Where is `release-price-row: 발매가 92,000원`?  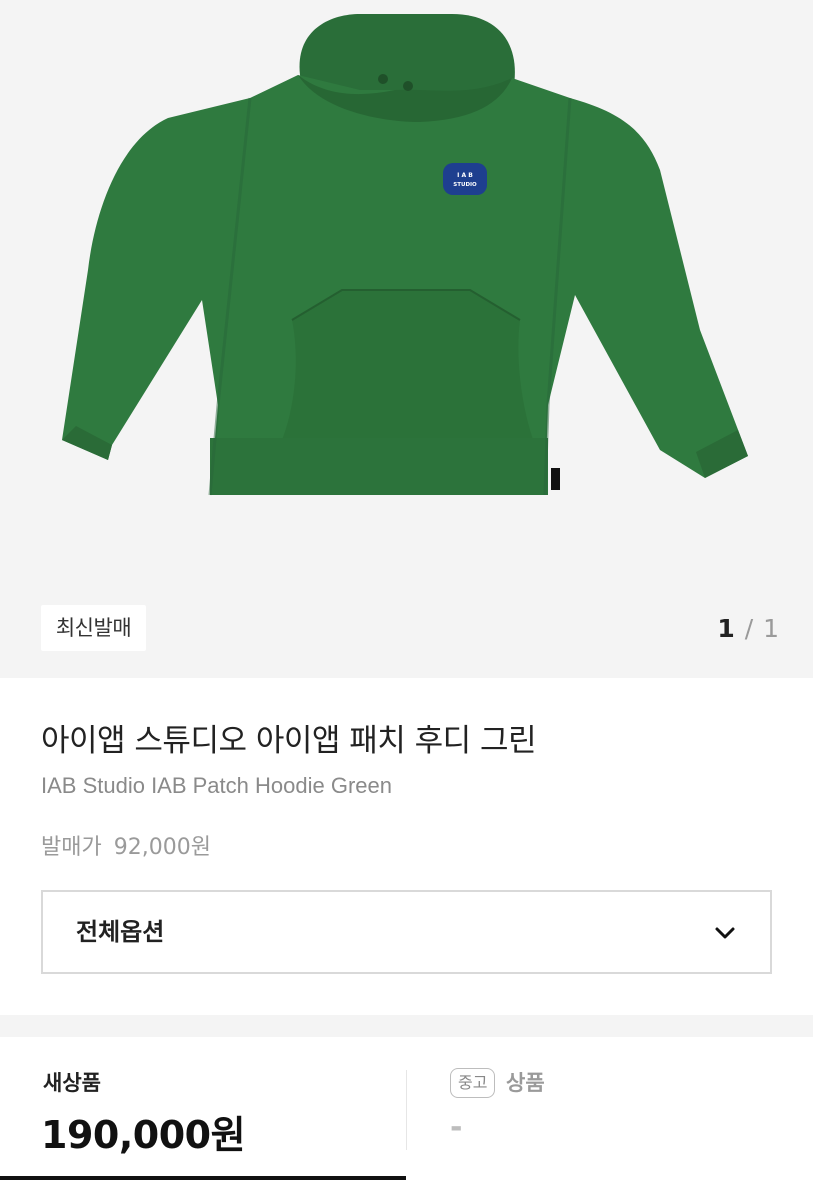
release-price-row: 발매가 92,000원 is located at coordinates (126, 845).